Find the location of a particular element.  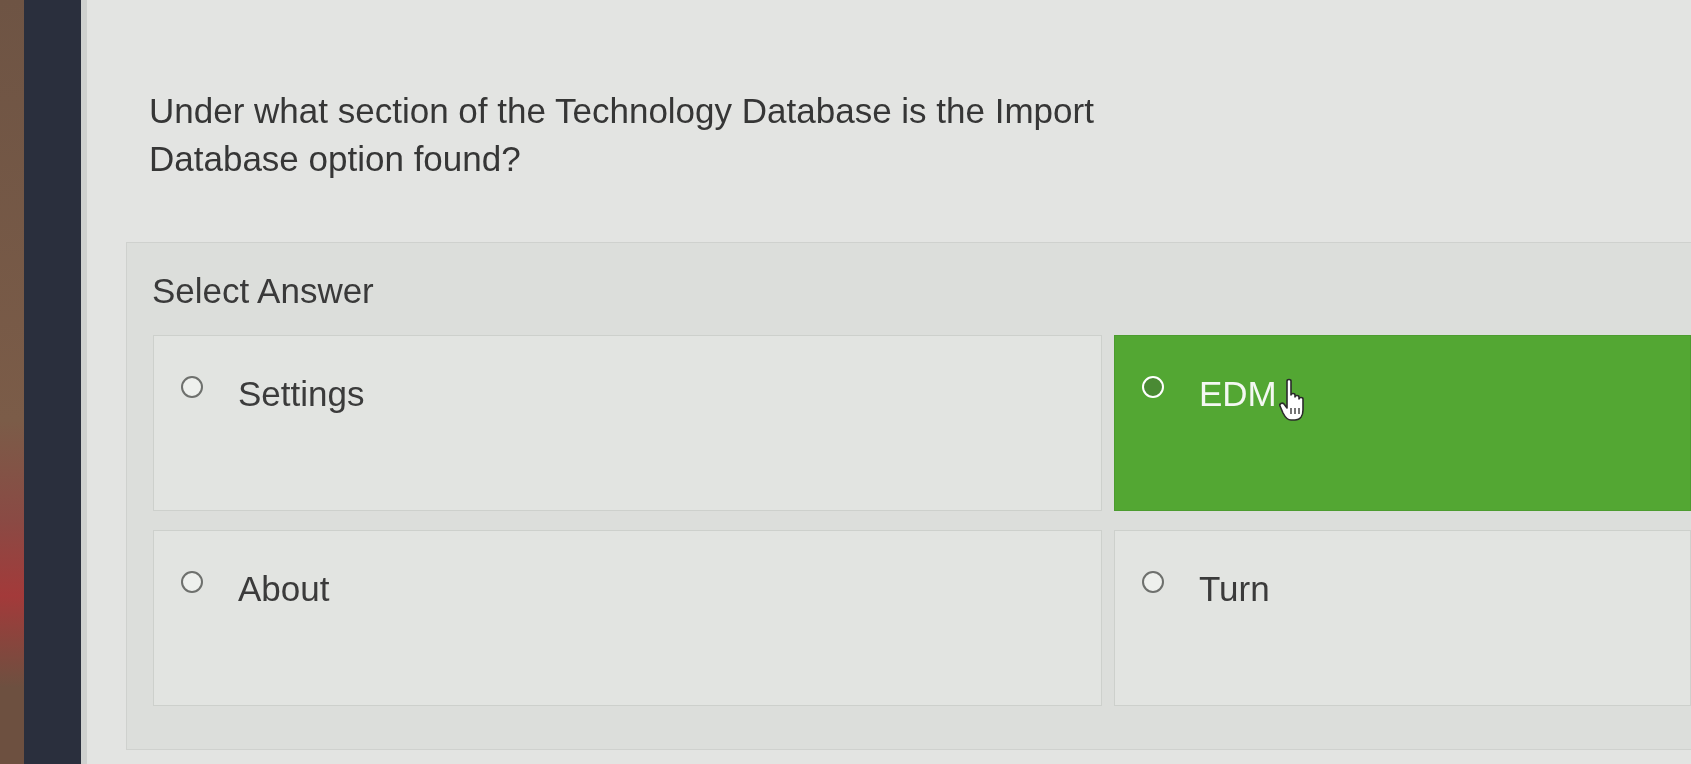

answer-option: Settings is located at coordinates (627, 423).